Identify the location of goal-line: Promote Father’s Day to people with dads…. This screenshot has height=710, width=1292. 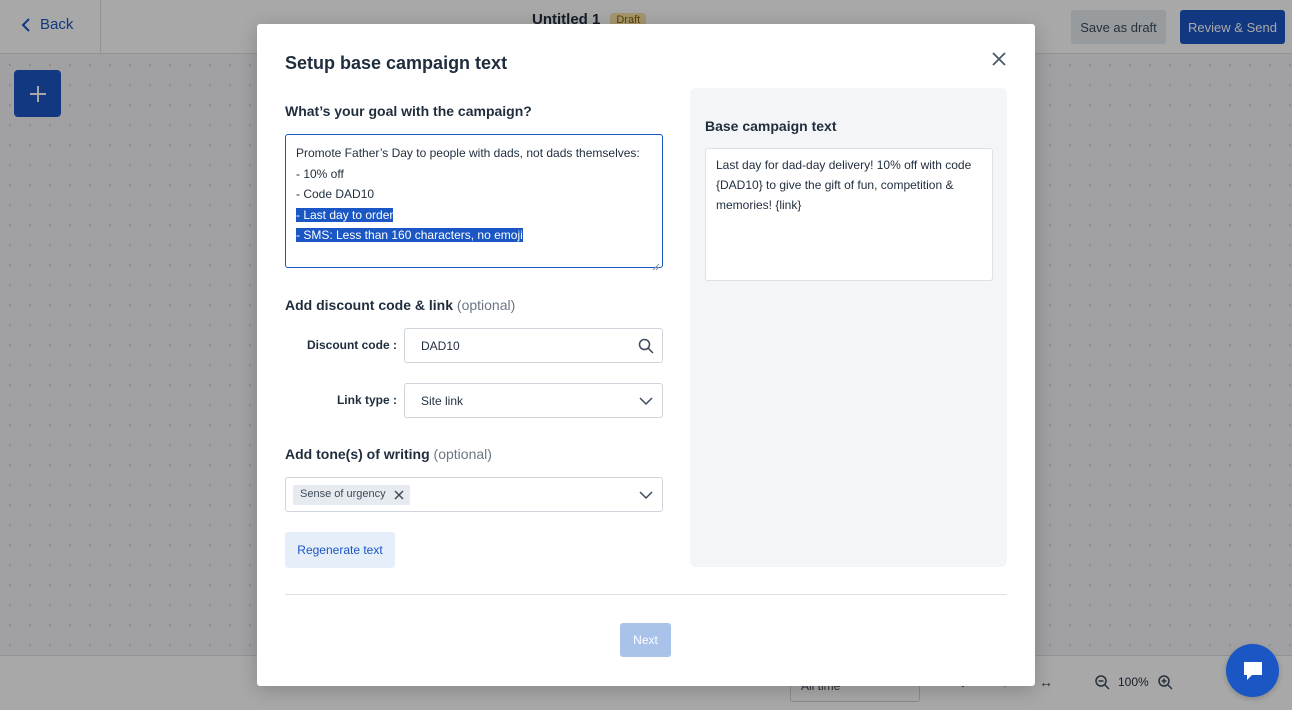
(468, 153).